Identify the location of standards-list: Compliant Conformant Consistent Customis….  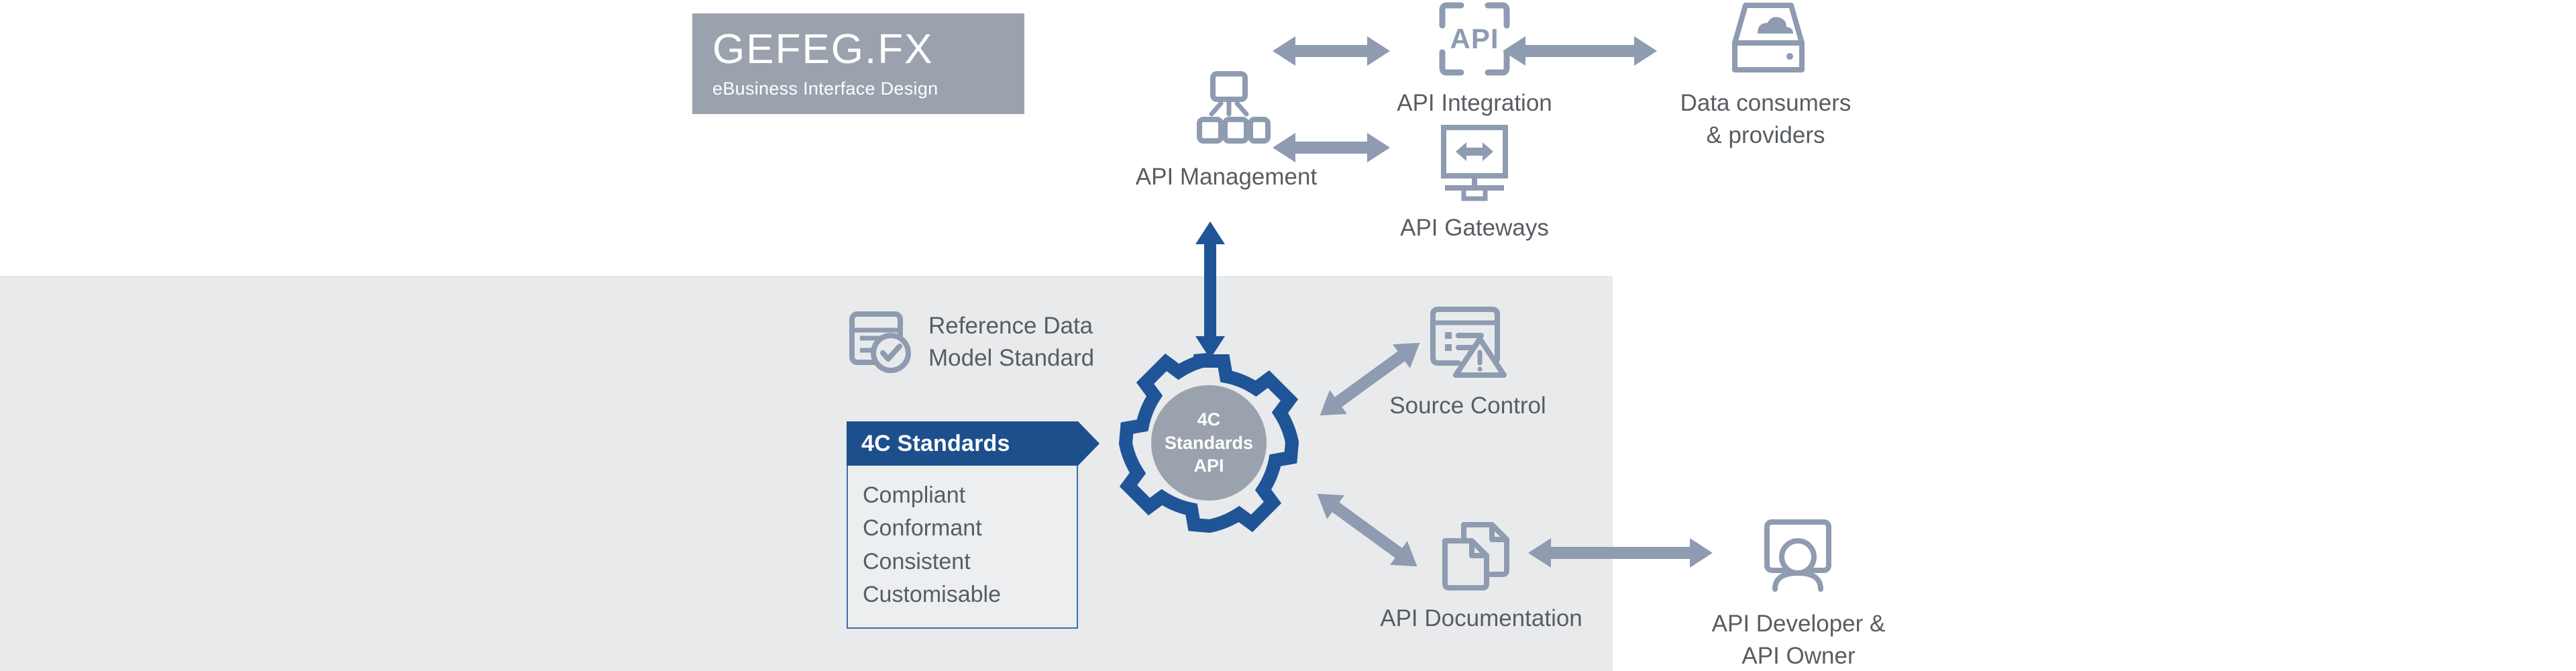
(962, 547).